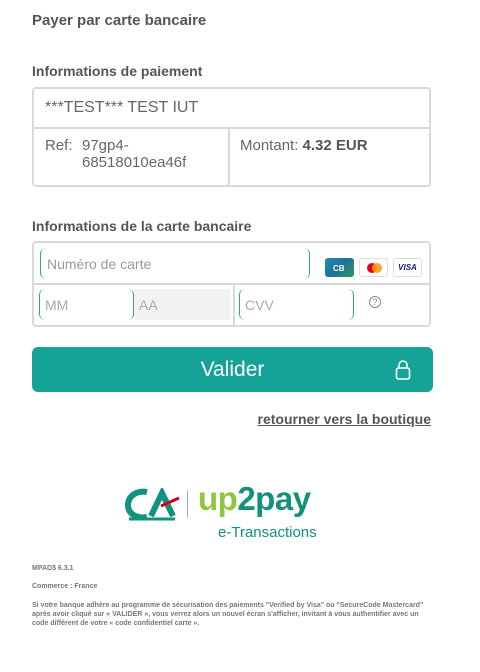  Describe the element at coordinates (344, 419) in the screenshot. I see `back-to-shop-link: retourner vers la boutique` at that location.